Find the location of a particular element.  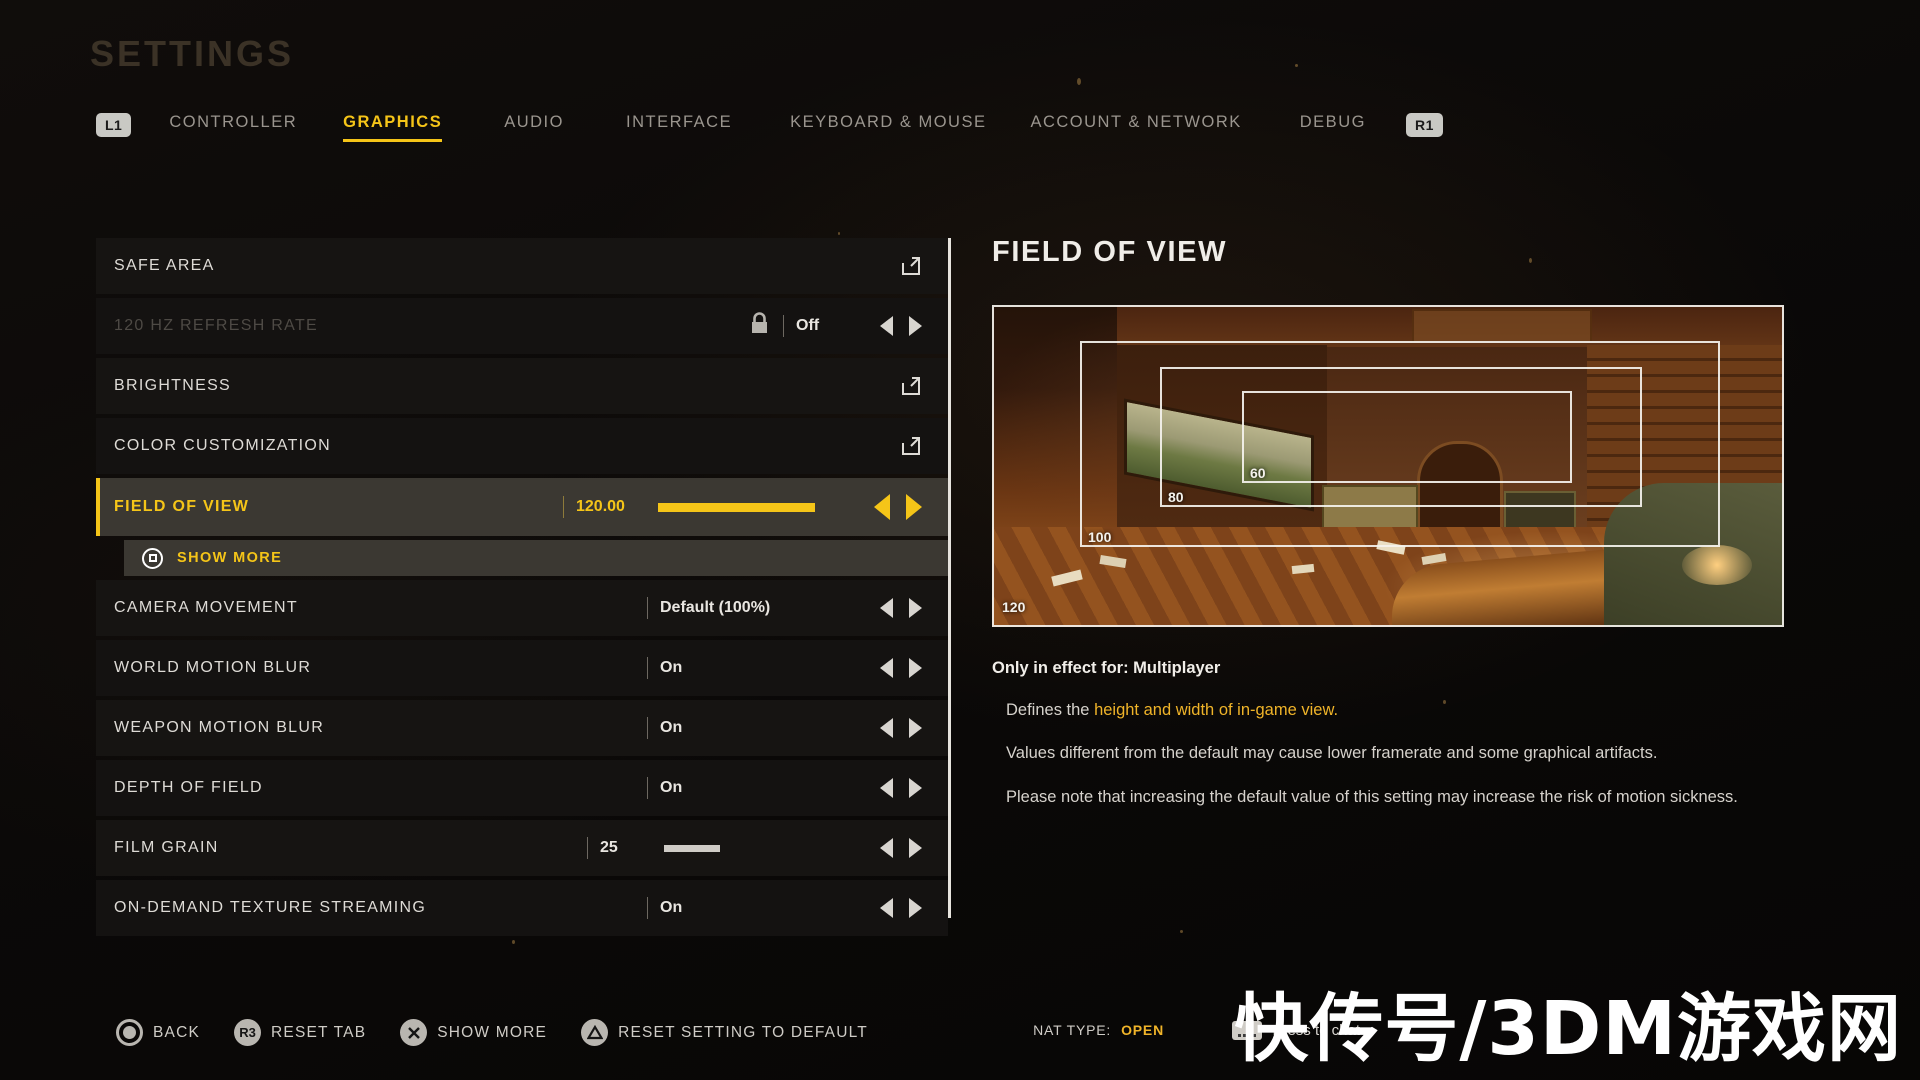

settings-list-scrollbar is located at coordinates (949, 578).